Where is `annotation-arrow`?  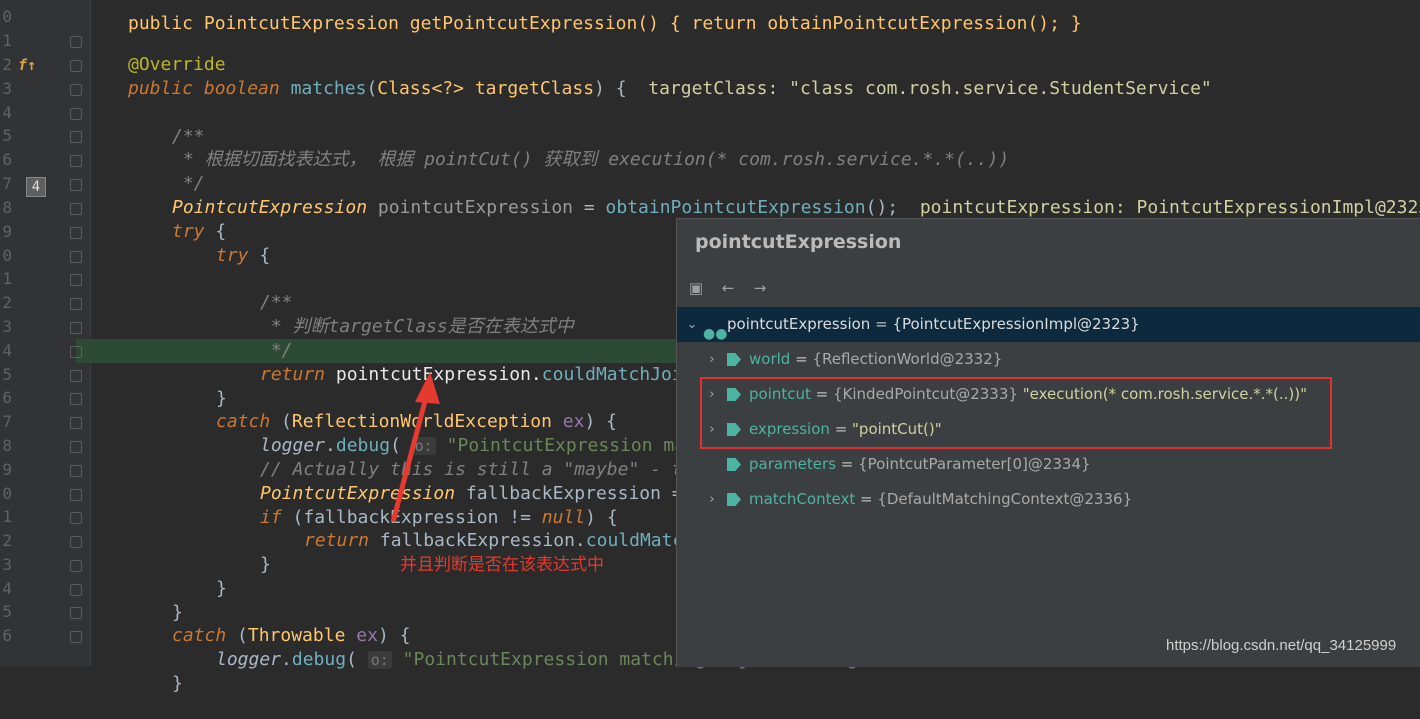
annotation-arrow is located at coordinates (415, 447).